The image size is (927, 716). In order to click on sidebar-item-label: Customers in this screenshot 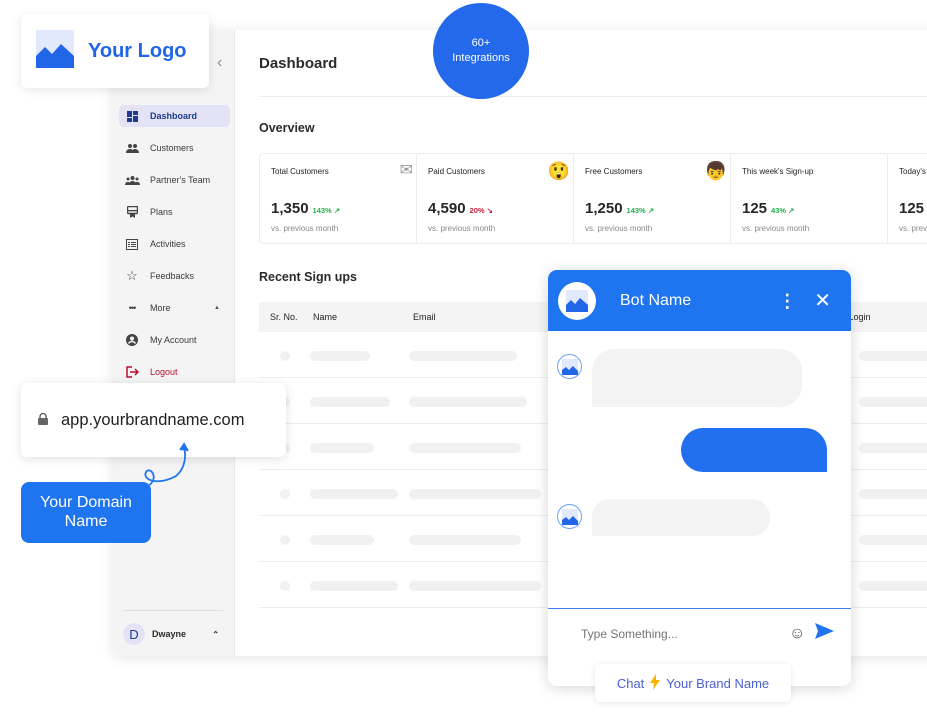, I will do `click(172, 148)`.